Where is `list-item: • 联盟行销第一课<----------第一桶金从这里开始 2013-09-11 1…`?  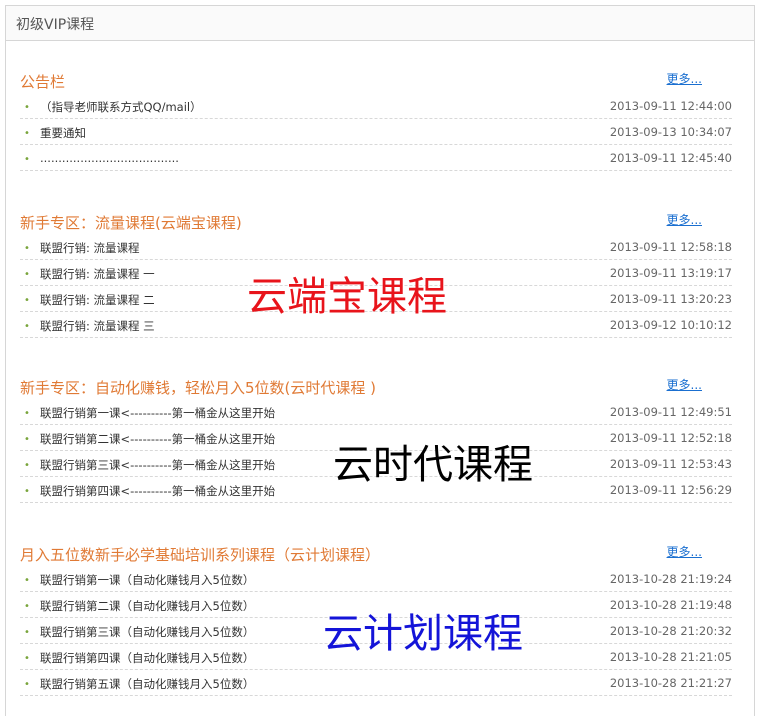
list-item: • 联盟行销第一课<----------第一桶金从这里开始 2013-09-11 1… is located at coordinates (376, 412).